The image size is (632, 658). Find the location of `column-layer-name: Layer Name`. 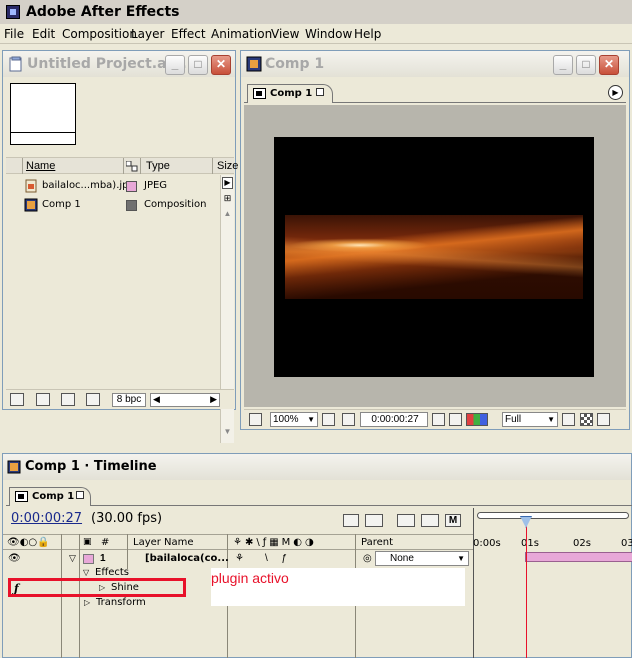

column-layer-name: Layer Name is located at coordinates (163, 542).